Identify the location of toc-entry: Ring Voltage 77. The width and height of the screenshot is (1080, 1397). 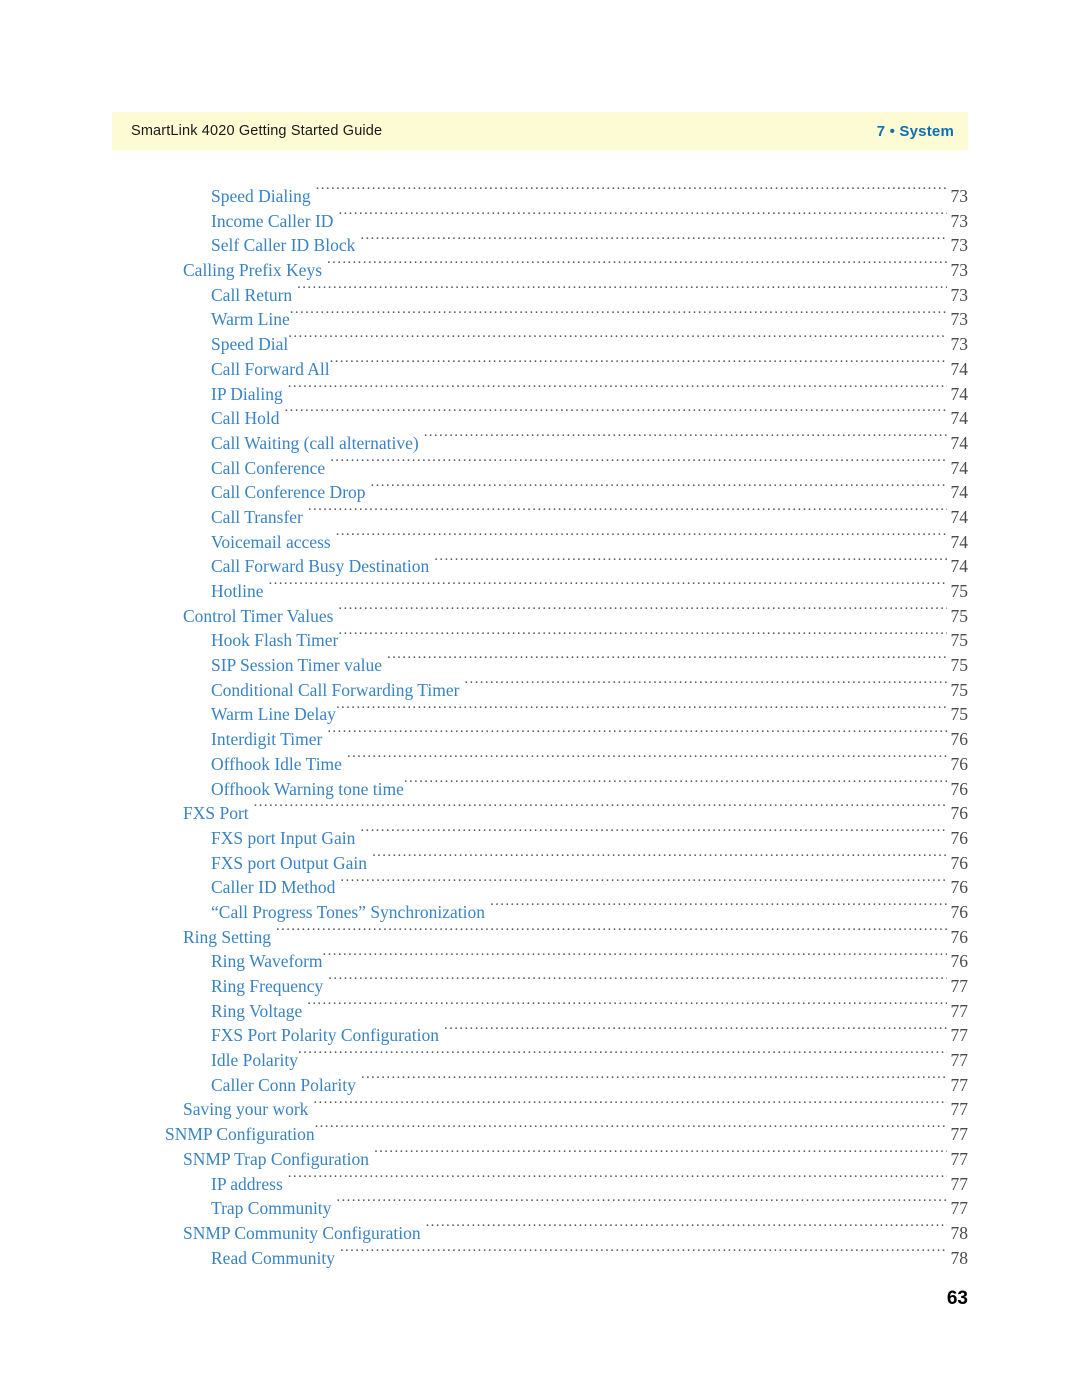
(540, 1009).